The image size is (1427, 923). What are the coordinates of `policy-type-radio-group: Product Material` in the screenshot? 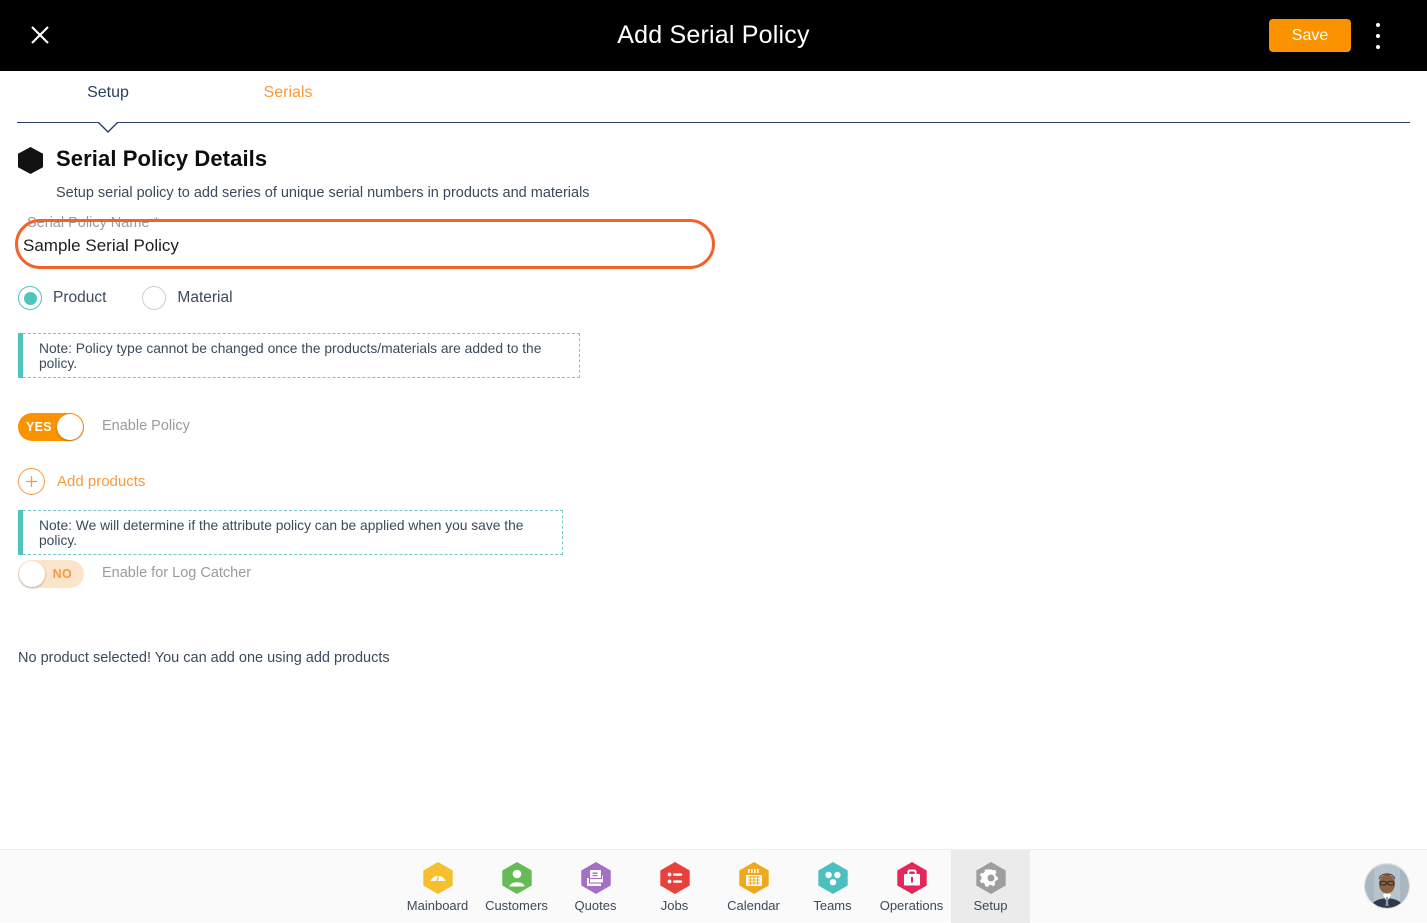 It's located at (143, 298).